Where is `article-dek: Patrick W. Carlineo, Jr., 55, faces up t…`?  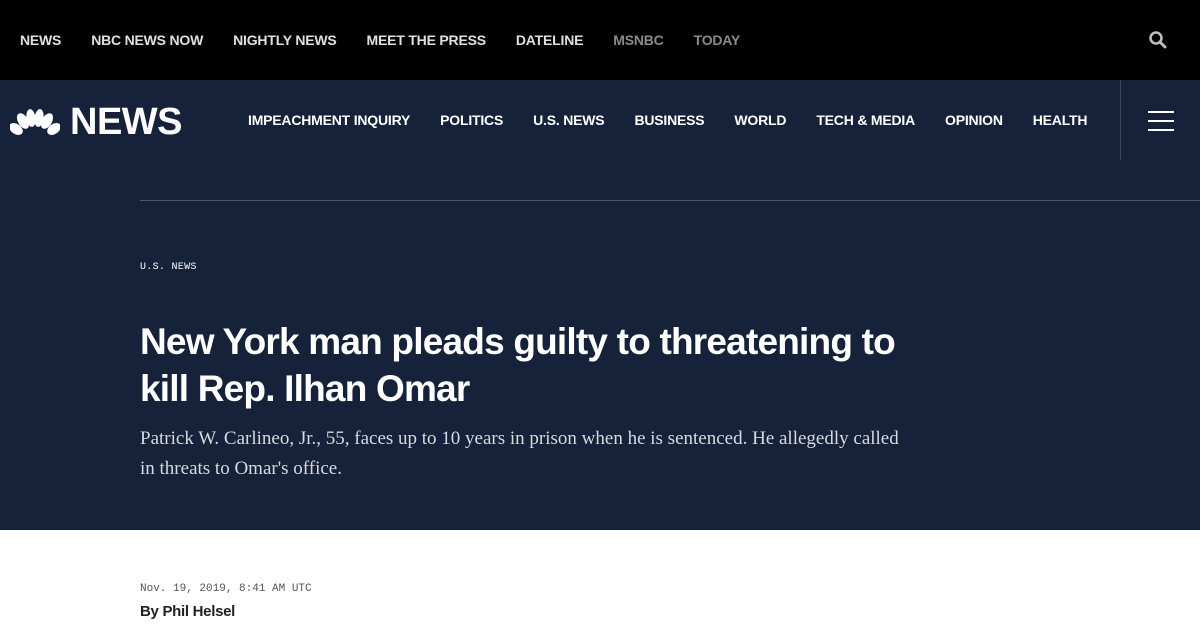 article-dek: Patrick W. Carlineo, Jr., 55, faces up t… is located at coordinates (519, 453).